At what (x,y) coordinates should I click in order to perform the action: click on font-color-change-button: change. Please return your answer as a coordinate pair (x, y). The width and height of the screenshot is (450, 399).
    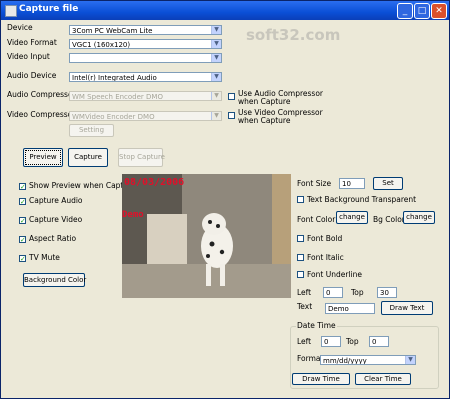
    Looking at the image, I should click on (352, 217).